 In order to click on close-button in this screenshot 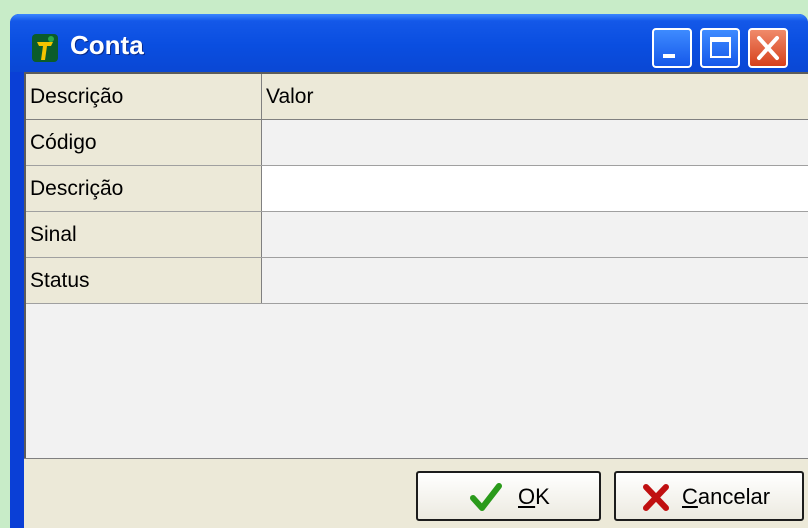, I will do `click(768, 48)`.